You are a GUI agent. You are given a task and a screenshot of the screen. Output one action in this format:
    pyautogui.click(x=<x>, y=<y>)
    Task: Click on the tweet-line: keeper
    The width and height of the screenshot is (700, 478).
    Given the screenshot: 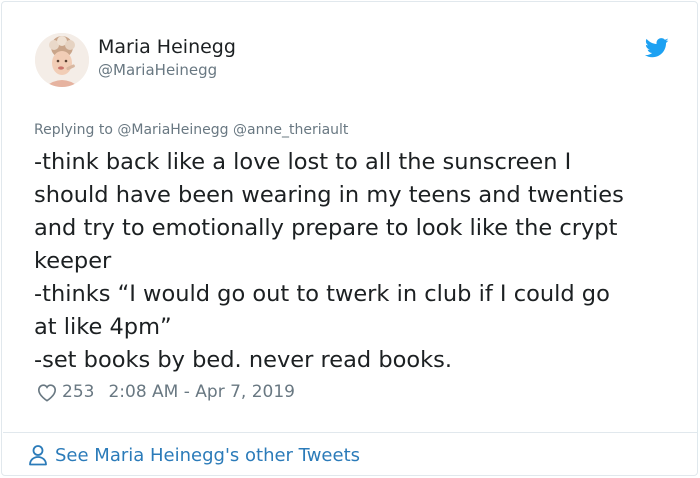 What is the action you would take?
    pyautogui.click(x=73, y=261)
    